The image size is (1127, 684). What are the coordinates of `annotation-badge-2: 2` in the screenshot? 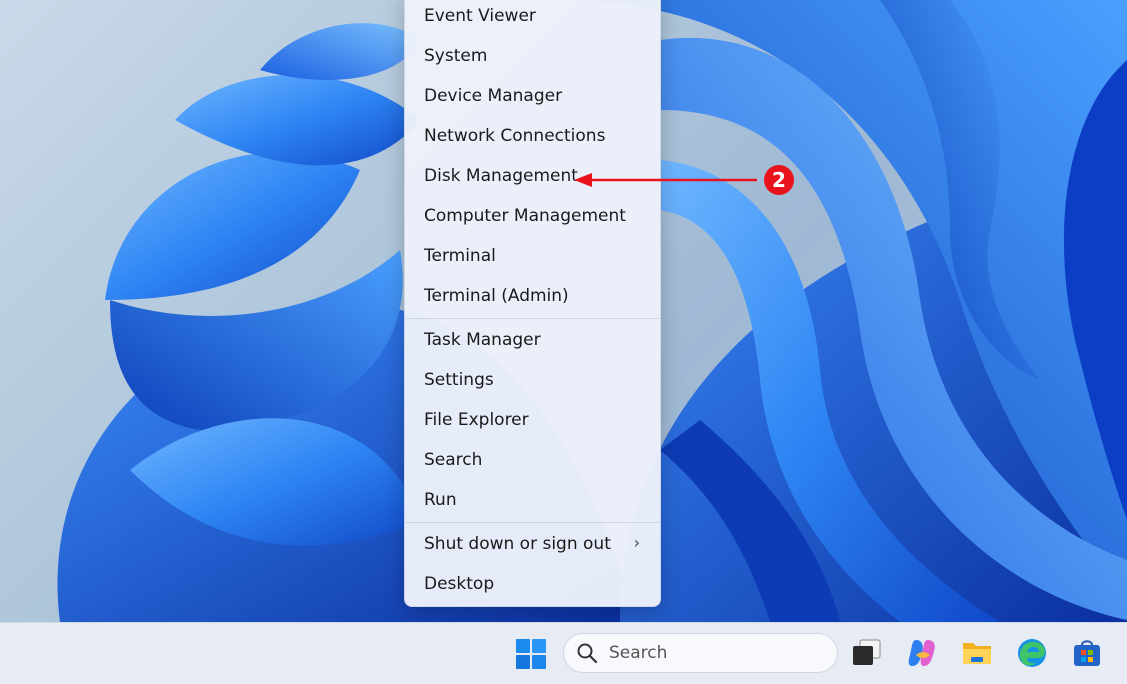 It's located at (779, 180).